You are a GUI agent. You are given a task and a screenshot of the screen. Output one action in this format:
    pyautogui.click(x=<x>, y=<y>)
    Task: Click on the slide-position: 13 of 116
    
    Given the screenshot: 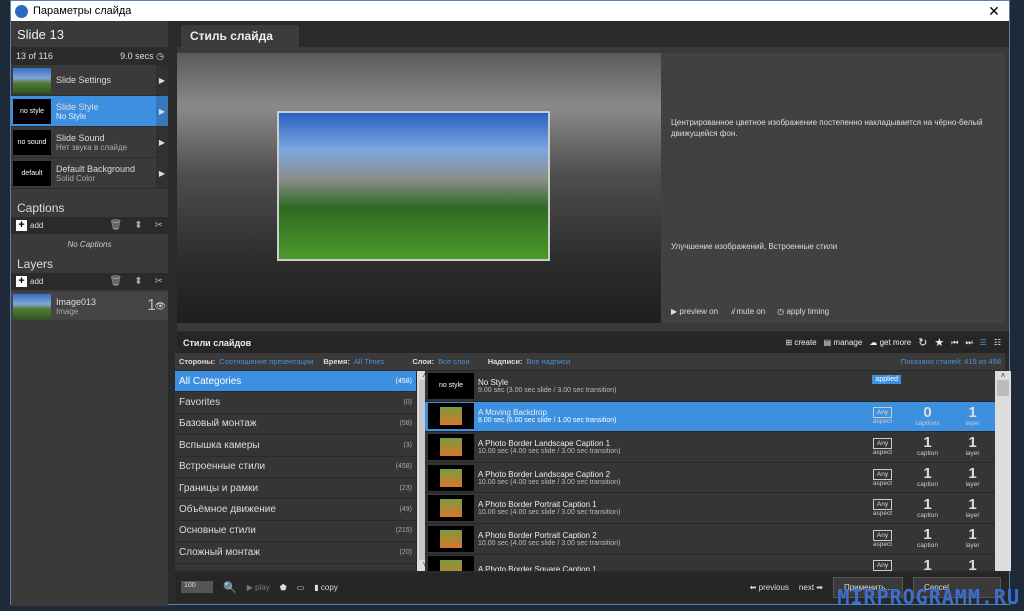 What is the action you would take?
    pyautogui.click(x=34, y=56)
    